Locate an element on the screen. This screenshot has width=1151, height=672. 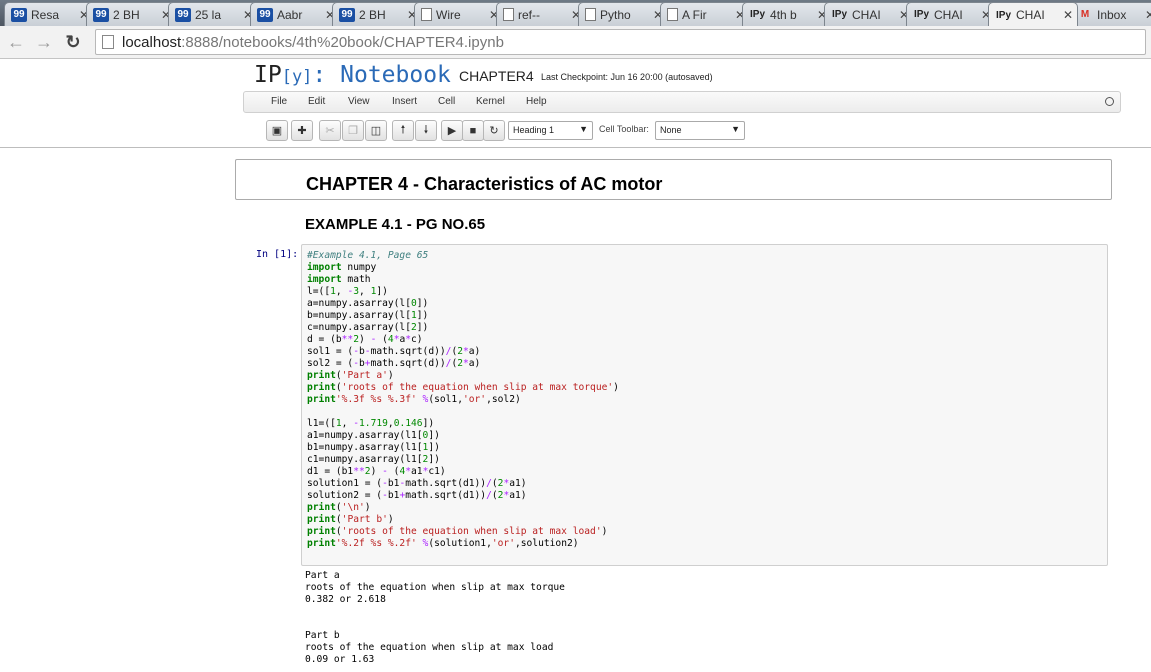
browser-tab: M Inbox ✕ is located at coordinates (1110, 14).